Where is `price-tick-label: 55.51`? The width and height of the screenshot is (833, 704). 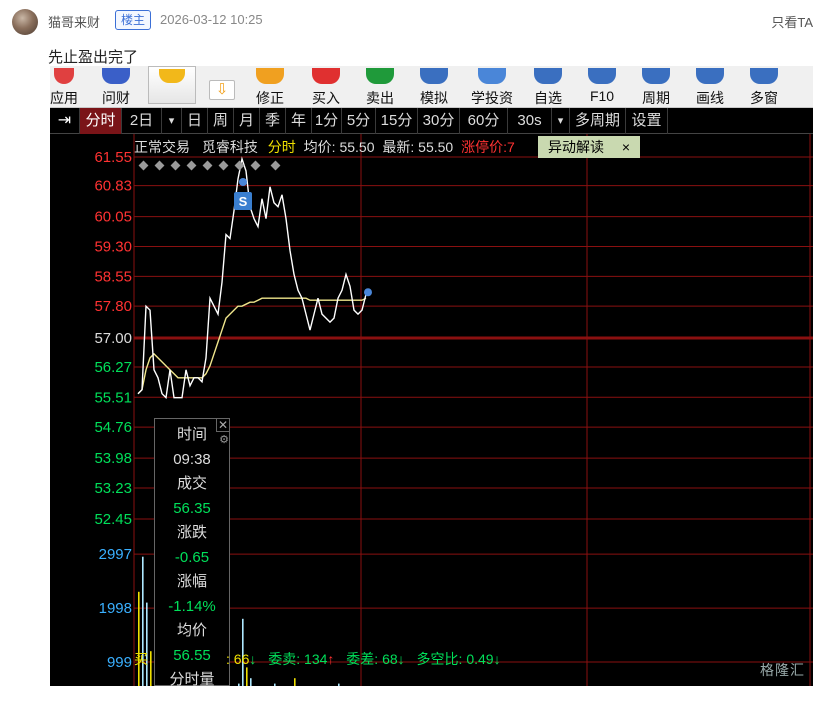
price-tick-label: 55.51 is located at coordinates (113, 397).